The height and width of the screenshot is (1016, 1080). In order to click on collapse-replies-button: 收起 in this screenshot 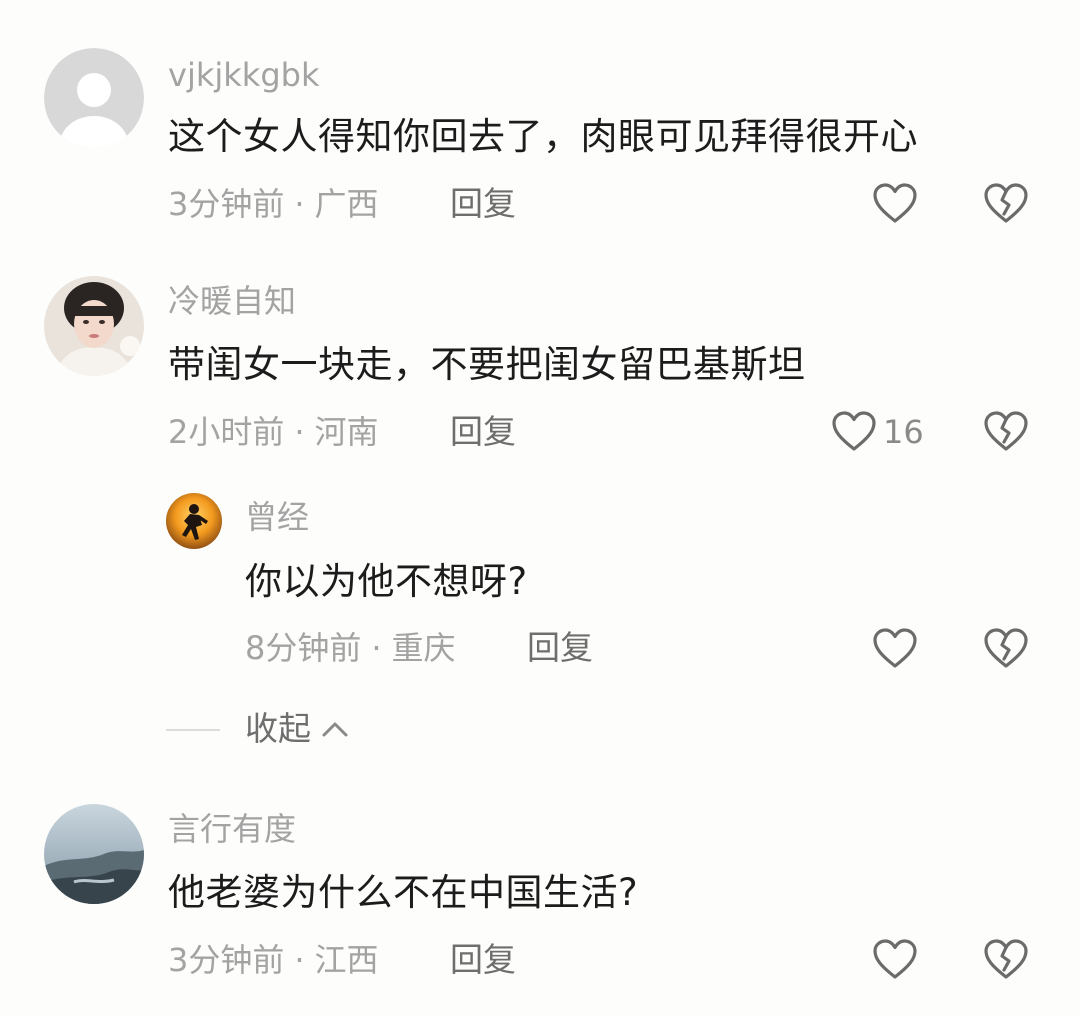, I will do `click(278, 728)`.